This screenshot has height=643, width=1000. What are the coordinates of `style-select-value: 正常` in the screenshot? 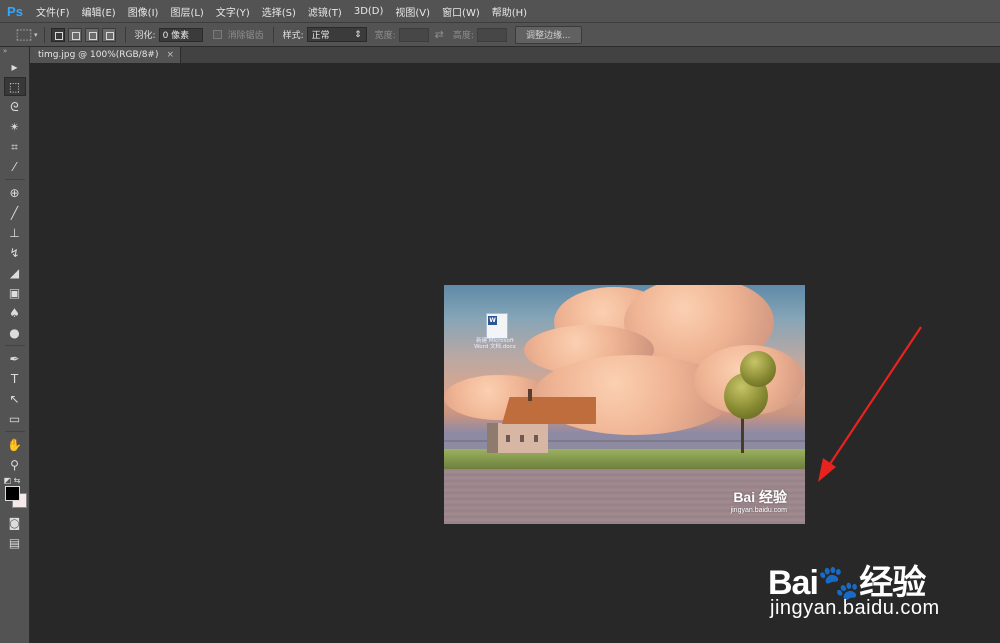 It's located at (320, 36).